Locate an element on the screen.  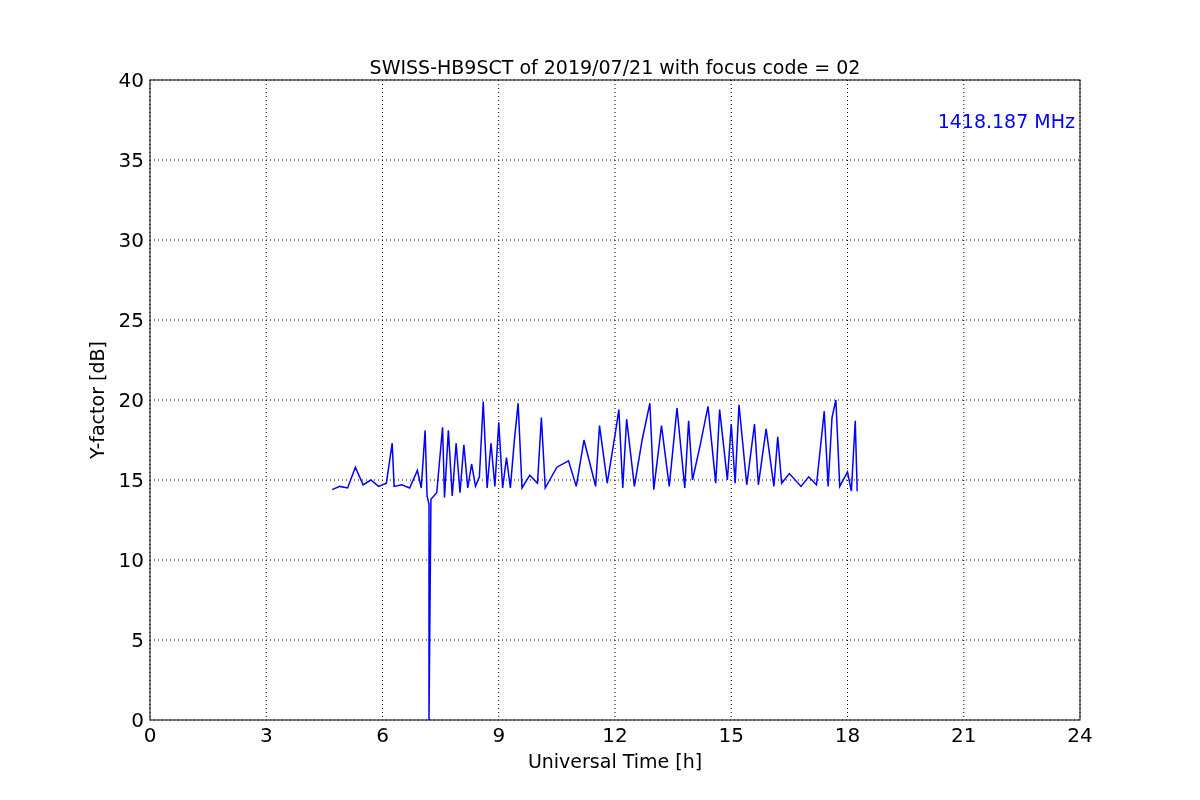
tick-label: 25 is located at coordinates (131, 320).